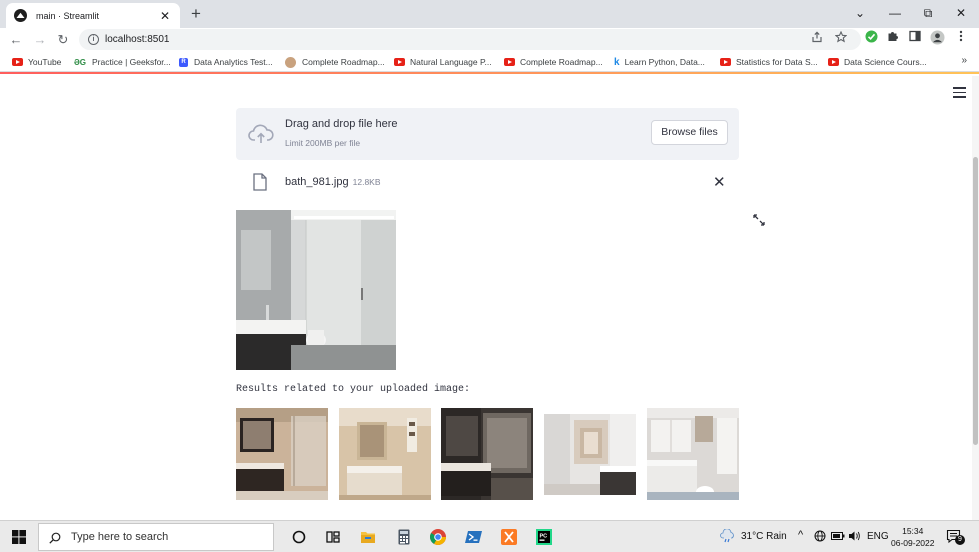 The image size is (979, 552). What do you see at coordinates (961, 13) in the screenshot?
I see `close-window-button: ✕` at bounding box center [961, 13].